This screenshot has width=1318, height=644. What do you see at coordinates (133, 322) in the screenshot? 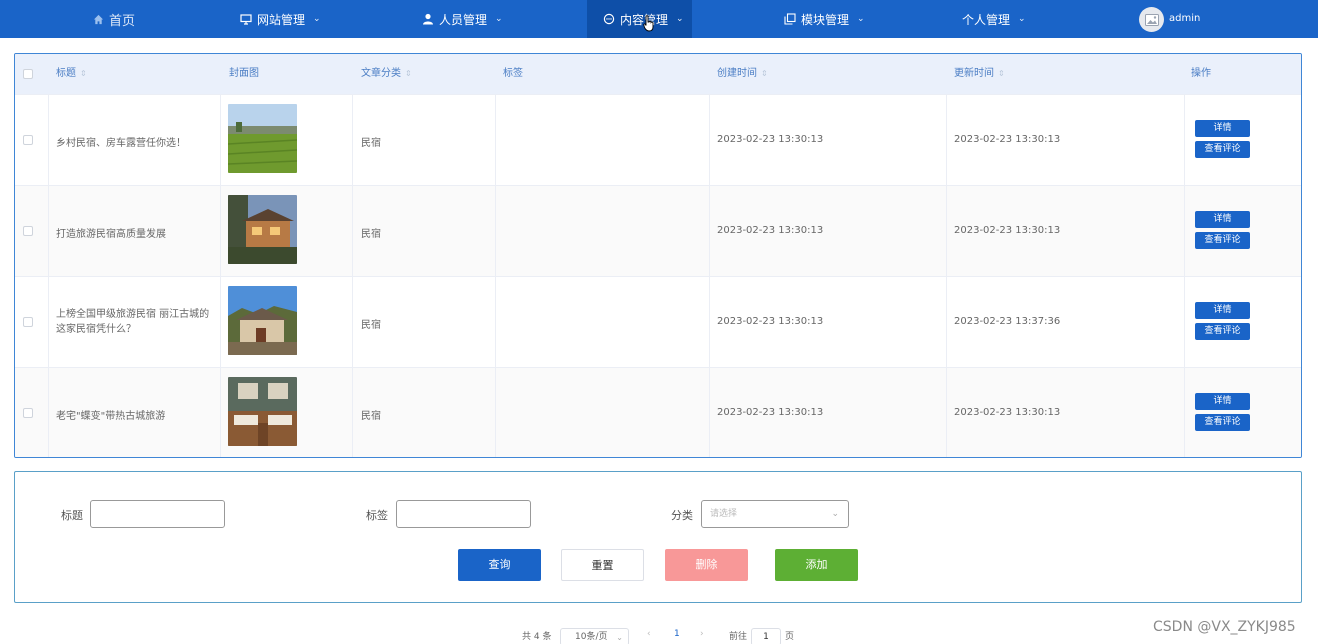
I see `row-title: 上榜全国甲级旅游民宿 丽江古城的这家民宿凭什么？` at bounding box center [133, 322].